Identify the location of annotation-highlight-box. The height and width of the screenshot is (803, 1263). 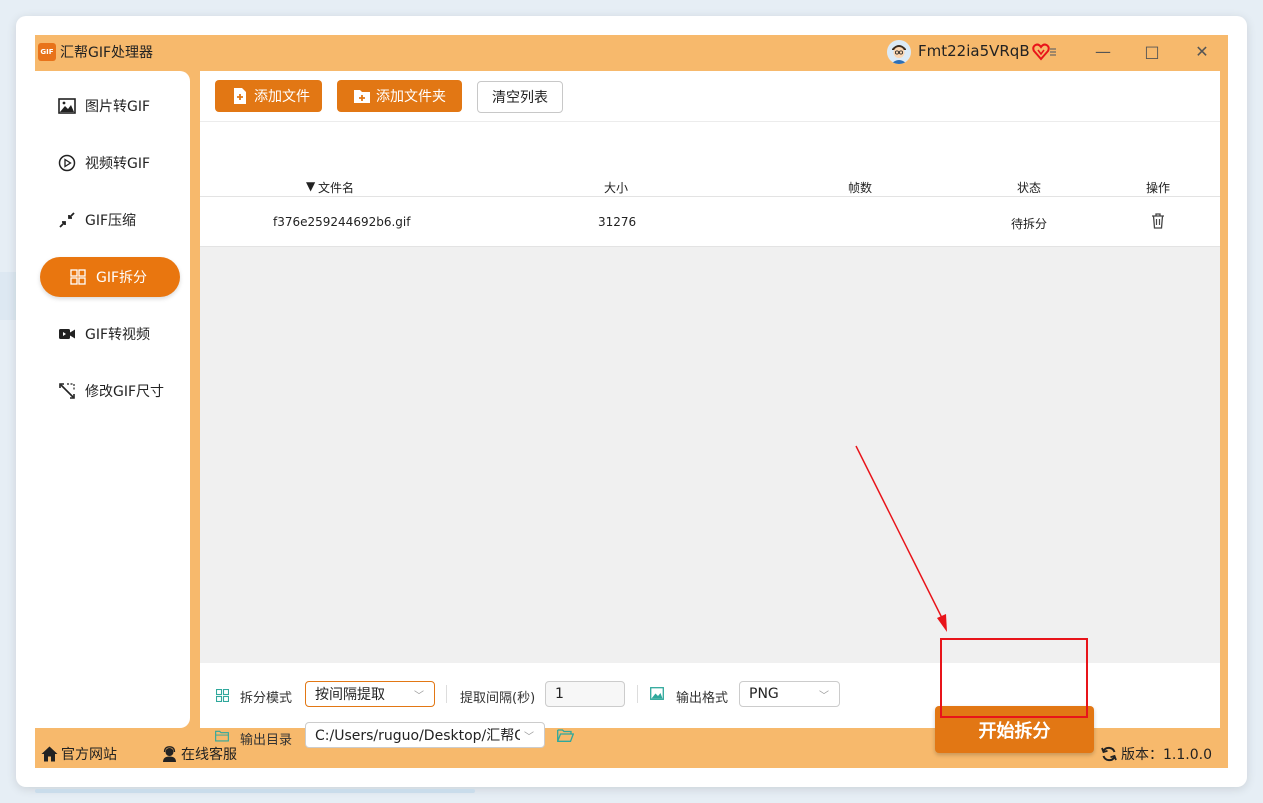
(1014, 678).